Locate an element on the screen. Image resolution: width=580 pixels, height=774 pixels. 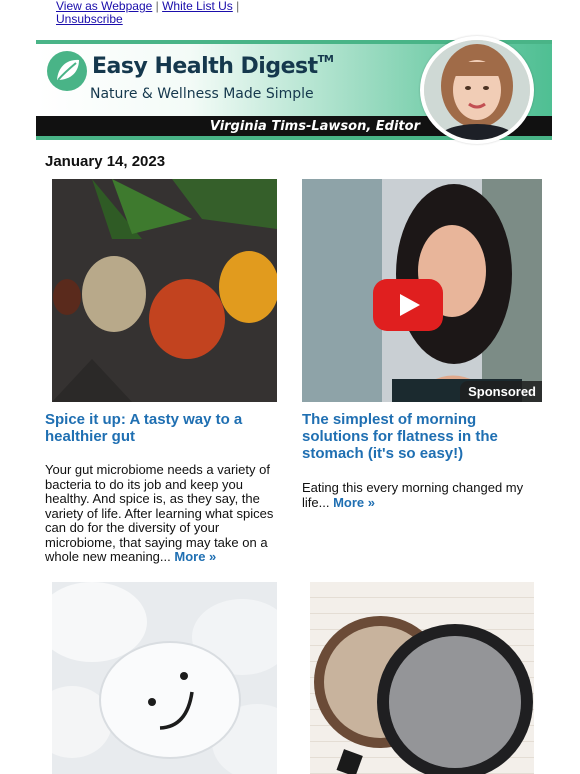
leaf-icon is located at coordinates (67, 71).